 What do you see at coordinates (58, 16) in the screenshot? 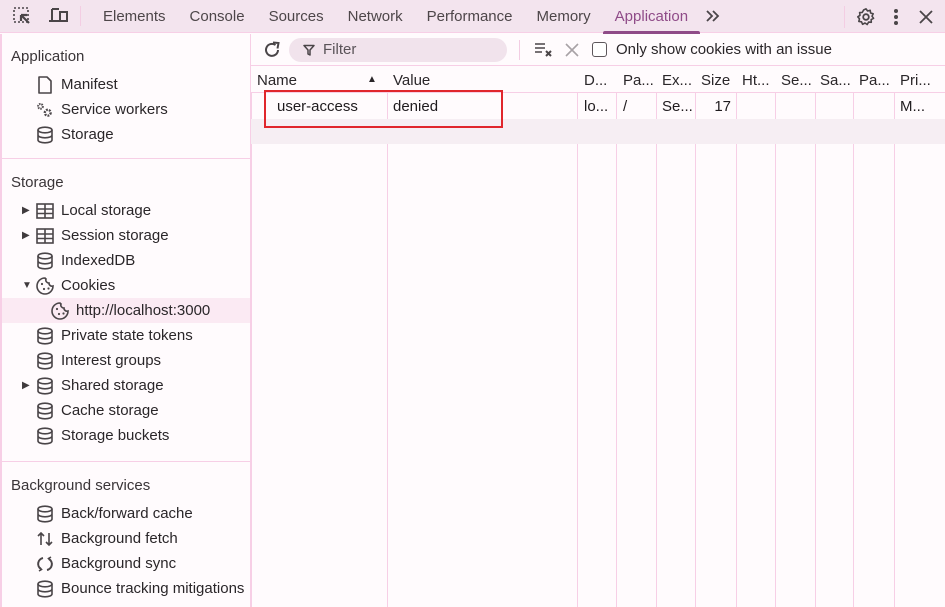
I see `device-toolbar-icon` at bounding box center [58, 16].